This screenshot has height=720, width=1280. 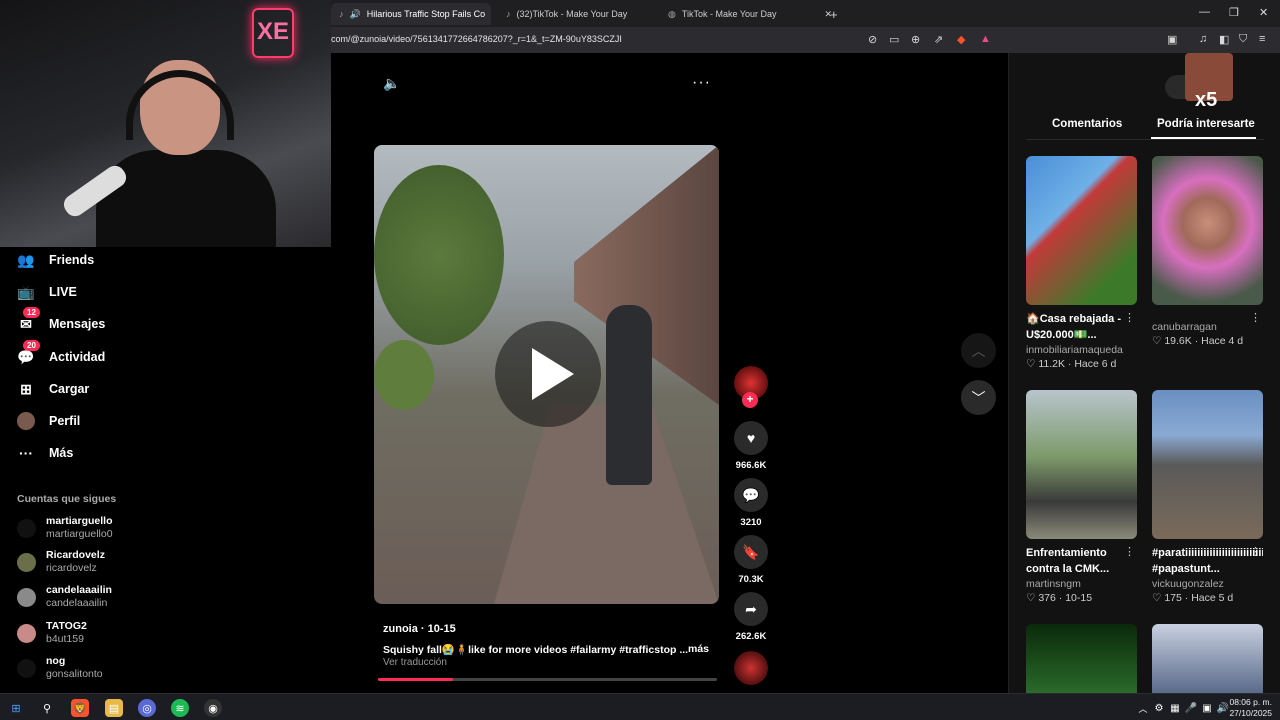 What do you see at coordinates (578, 14) in the screenshot?
I see `browser-tab: ♪ (32)TikTok - Make Your Day` at bounding box center [578, 14].